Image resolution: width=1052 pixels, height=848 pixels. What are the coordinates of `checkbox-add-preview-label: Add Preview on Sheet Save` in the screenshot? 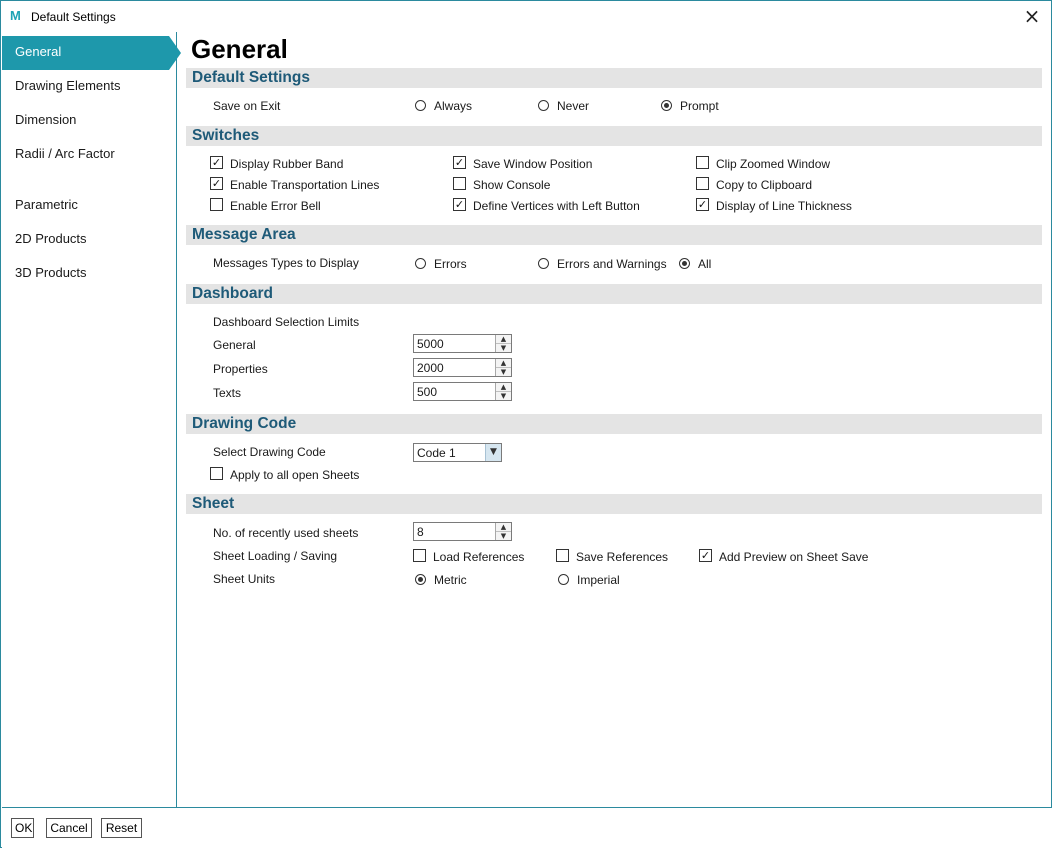 It's located at (794, 557).